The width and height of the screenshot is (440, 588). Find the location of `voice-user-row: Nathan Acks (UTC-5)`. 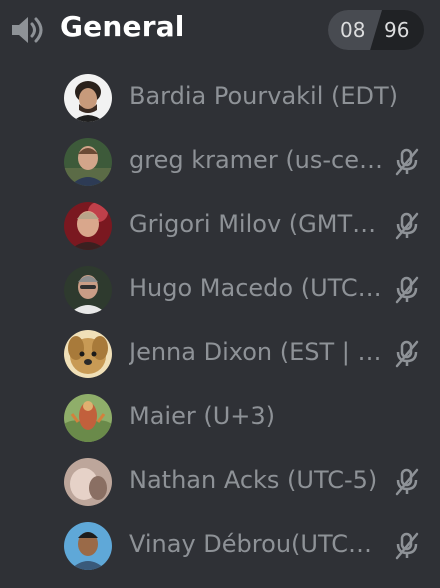

voice-user-row: Nathan Acks (UTC-5) is located at coordinates (220, 484).